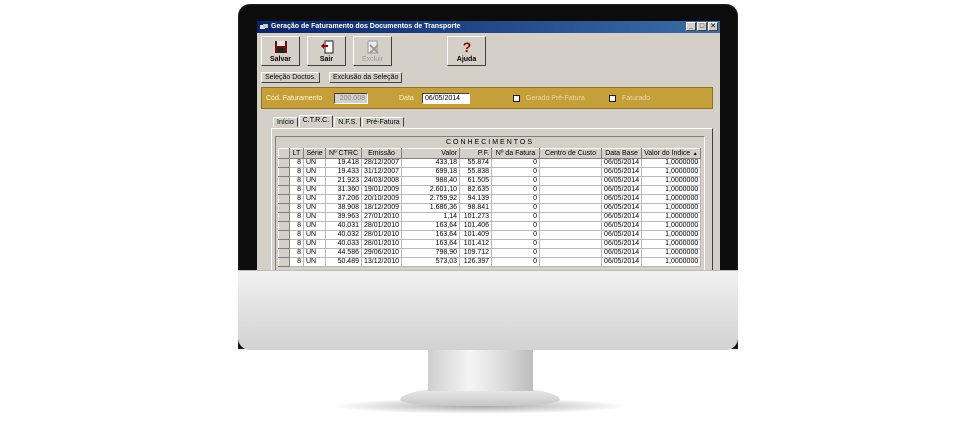  I want to click on cell-ctrc: 44.586, so click(343, 253).